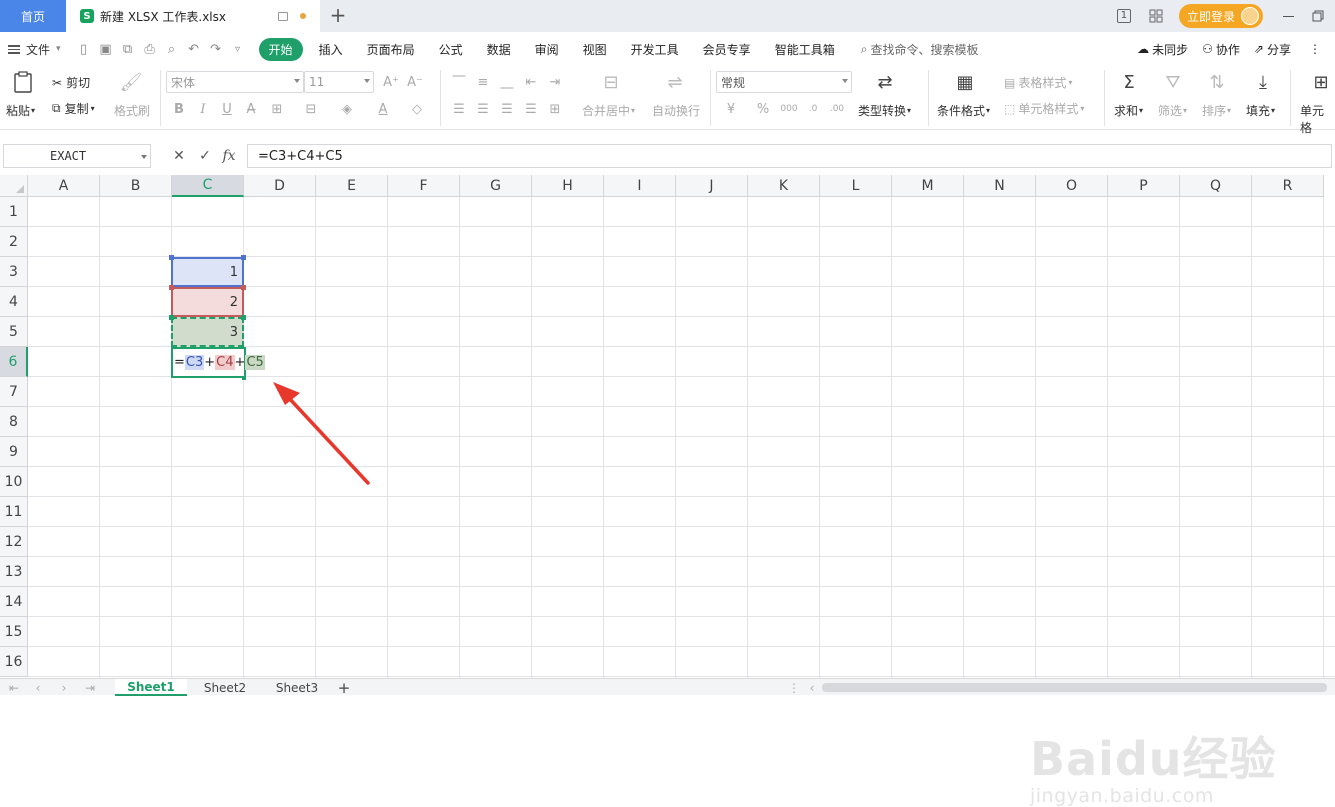 Image resolution: width=1335 pixels, height=807 pixels. I want to click on menu-developer: 开发工具, so click(655, 49).